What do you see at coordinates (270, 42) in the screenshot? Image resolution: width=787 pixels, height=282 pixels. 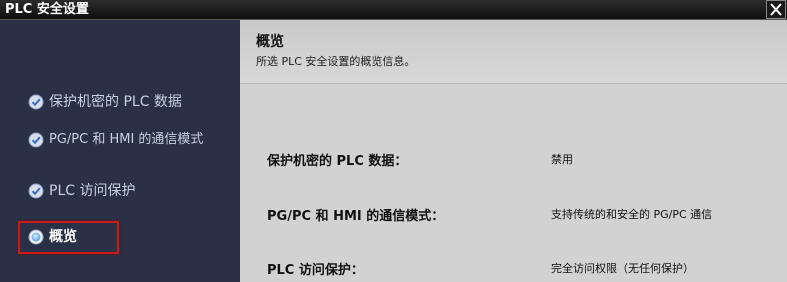 I see `page-title: 概览` at bounding box center [270, 42].